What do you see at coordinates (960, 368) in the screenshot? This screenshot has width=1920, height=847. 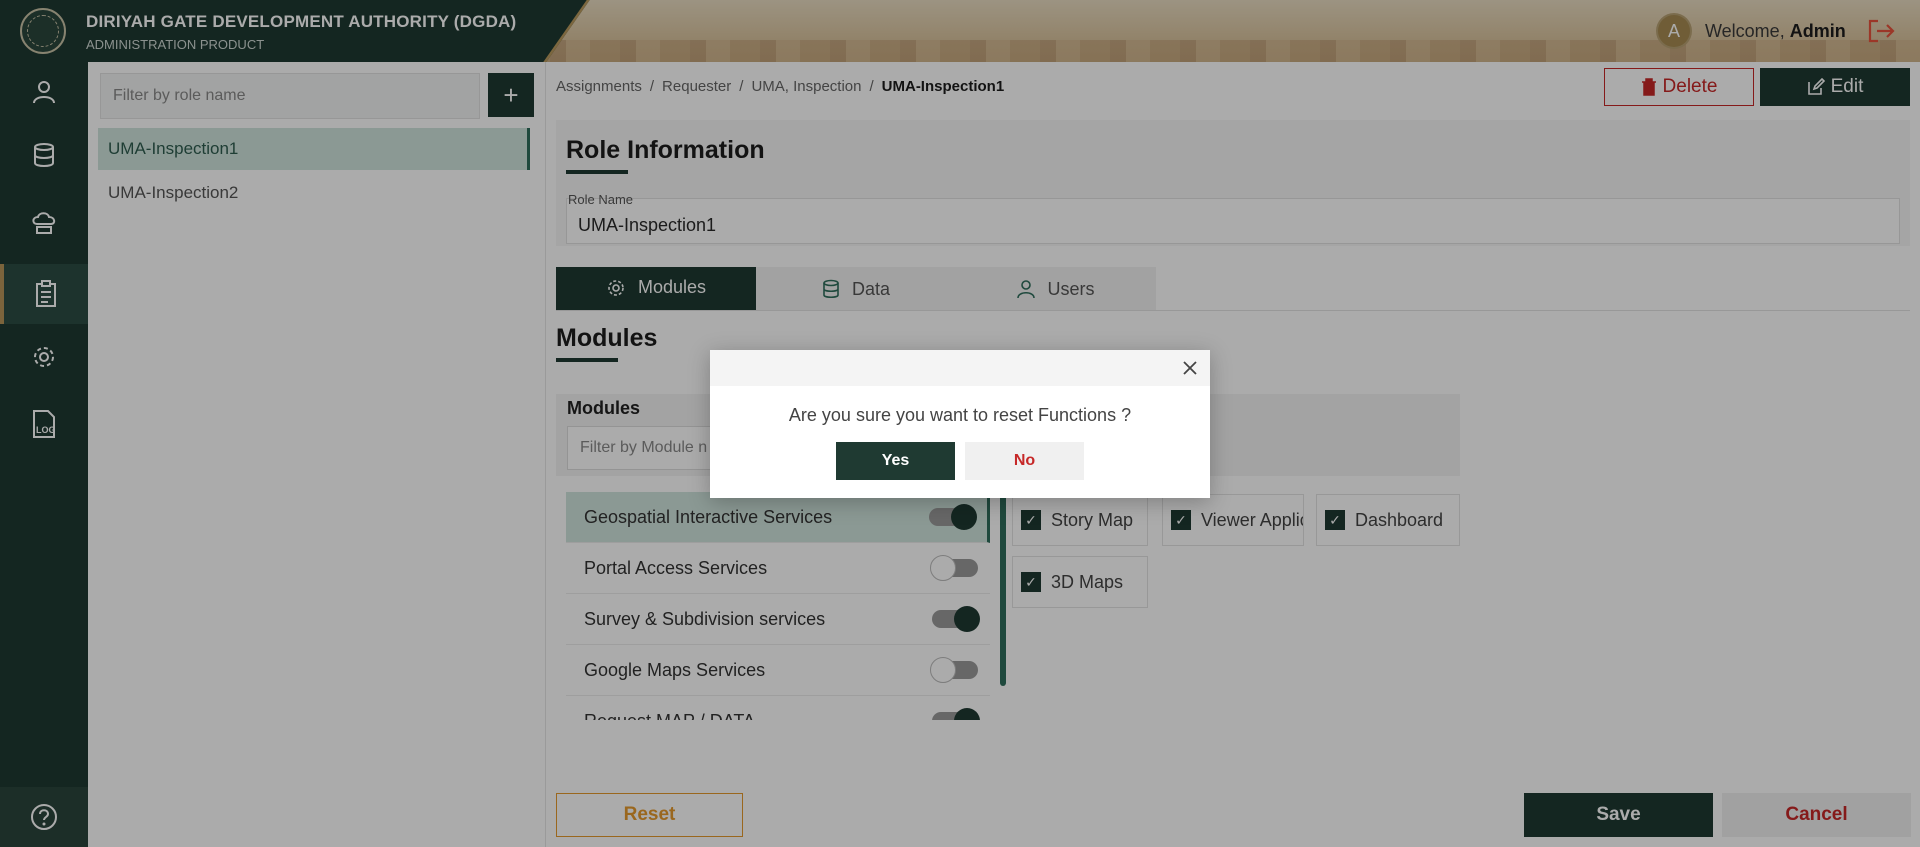 I see `dialog-header` at bounding box center [960, 368].